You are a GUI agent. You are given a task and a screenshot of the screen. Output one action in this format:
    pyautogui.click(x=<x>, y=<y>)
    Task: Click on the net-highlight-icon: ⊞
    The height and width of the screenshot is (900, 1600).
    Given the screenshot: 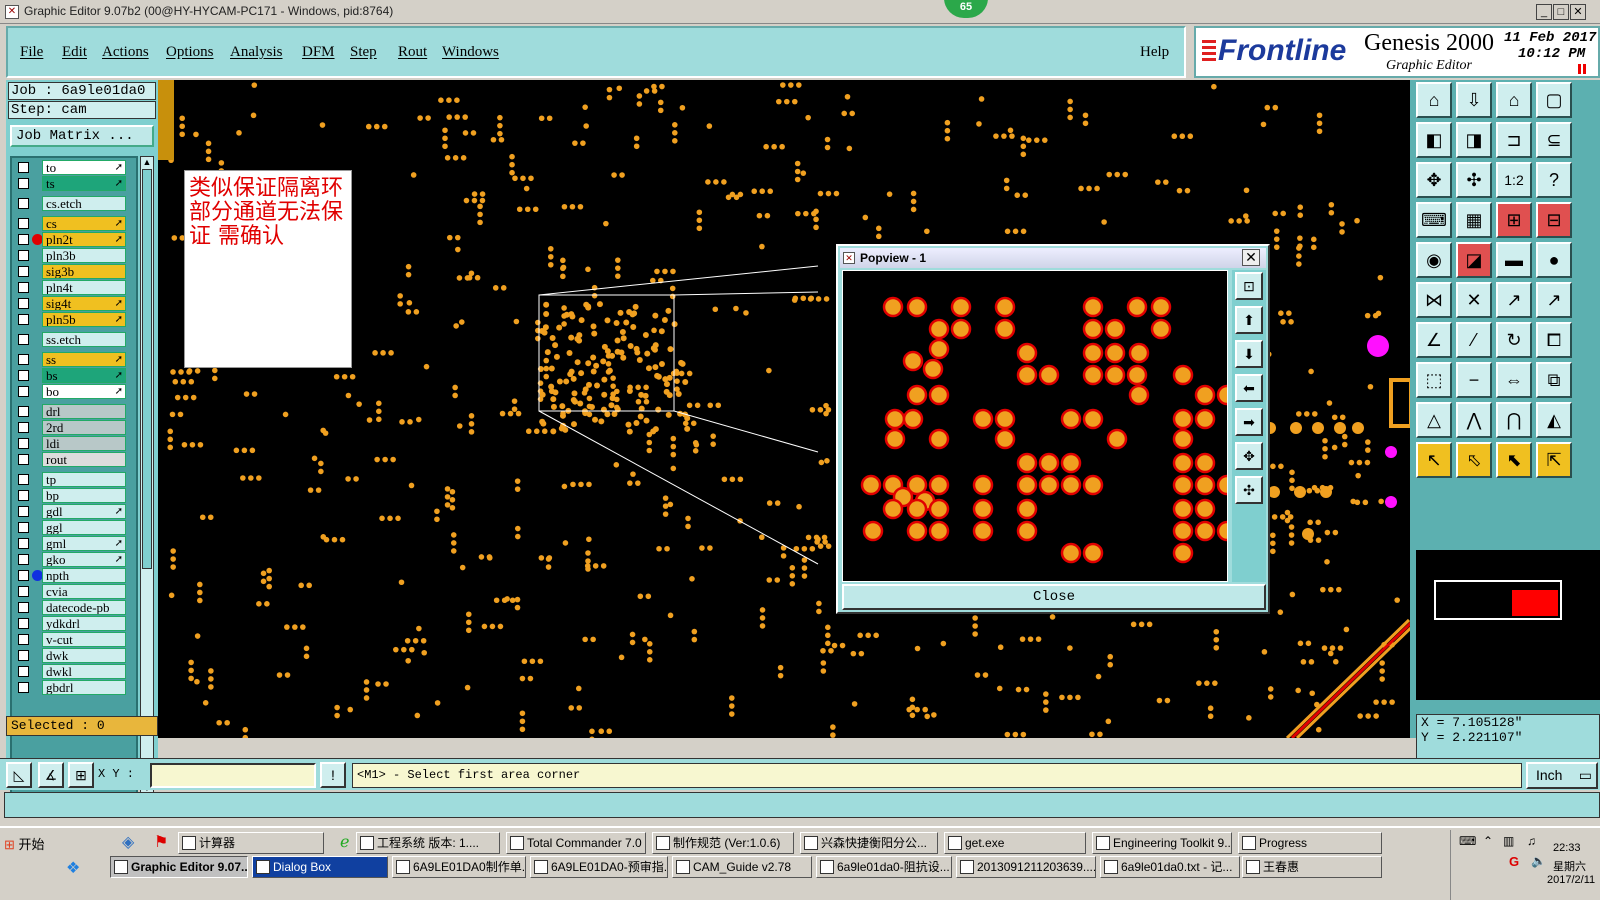 What is the action you would take?
    pyautogui.click(x=1514, y=220)
    